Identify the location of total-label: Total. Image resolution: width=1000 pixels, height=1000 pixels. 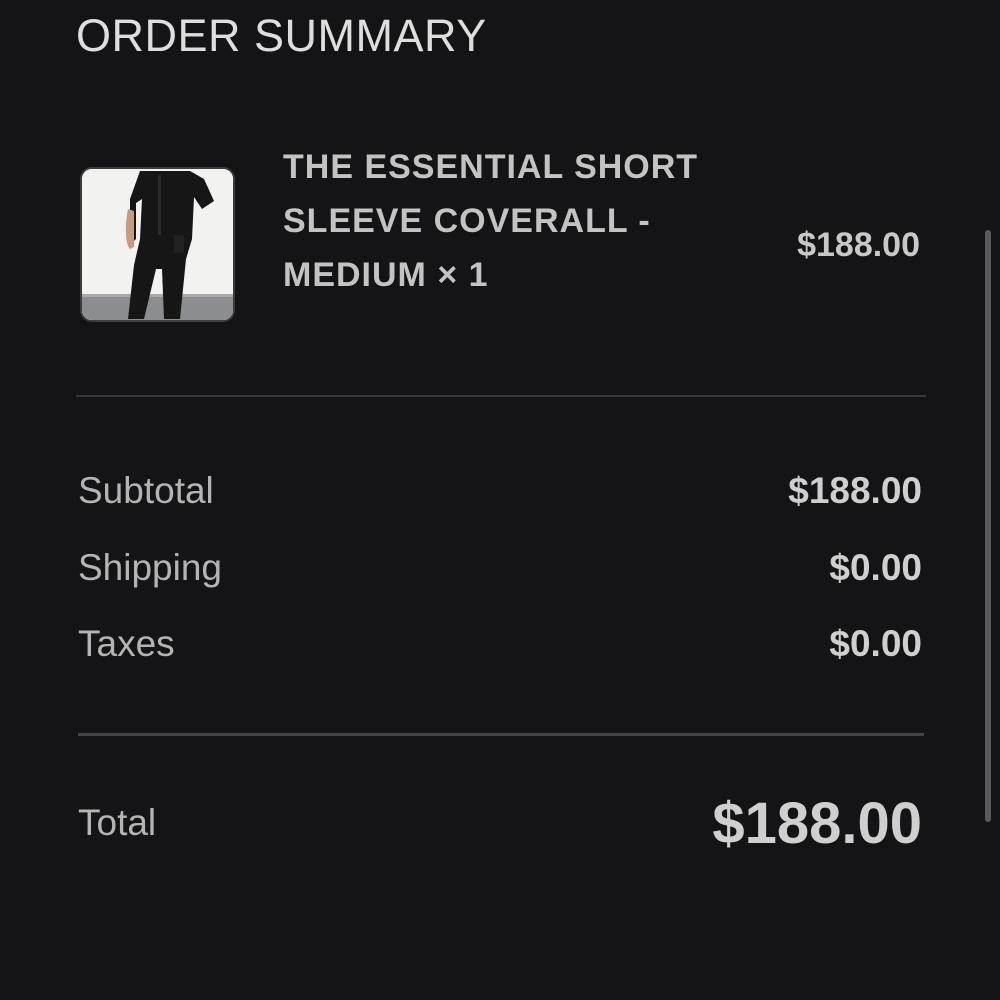
(117, 822).